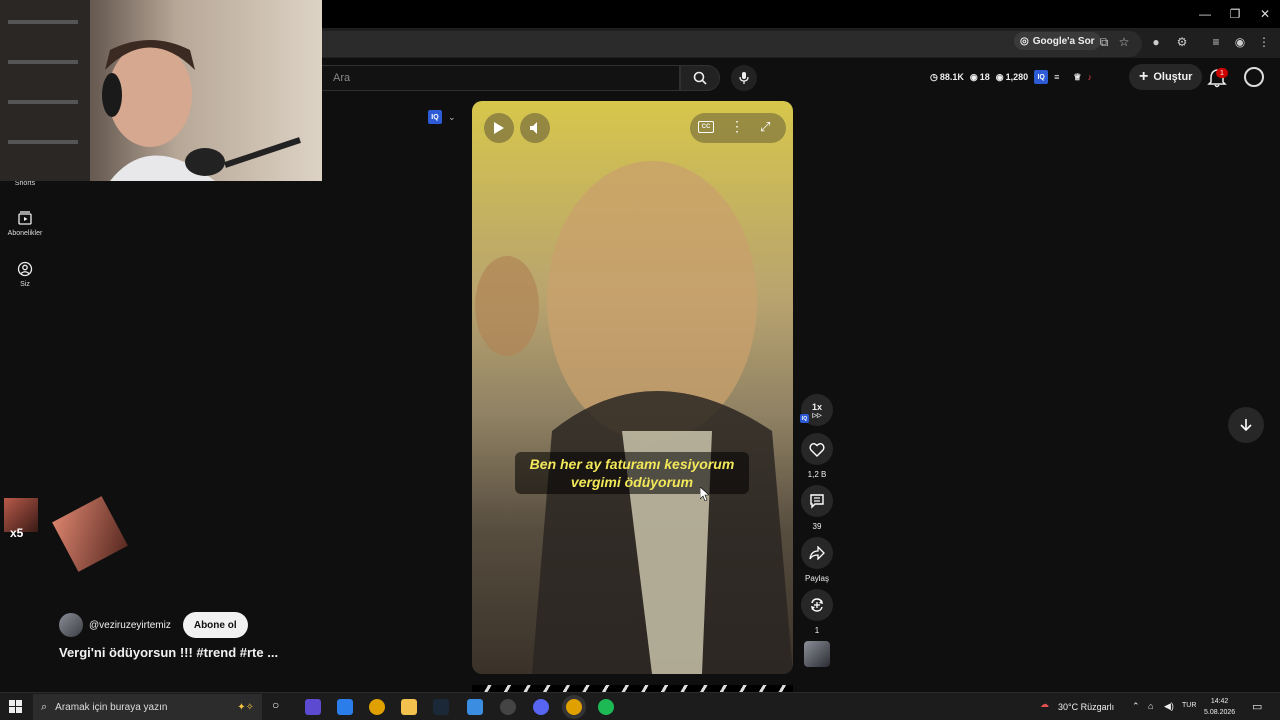 The image size is (1280, 720). I want to click on arrow-down-icon, so click(1246, 425).